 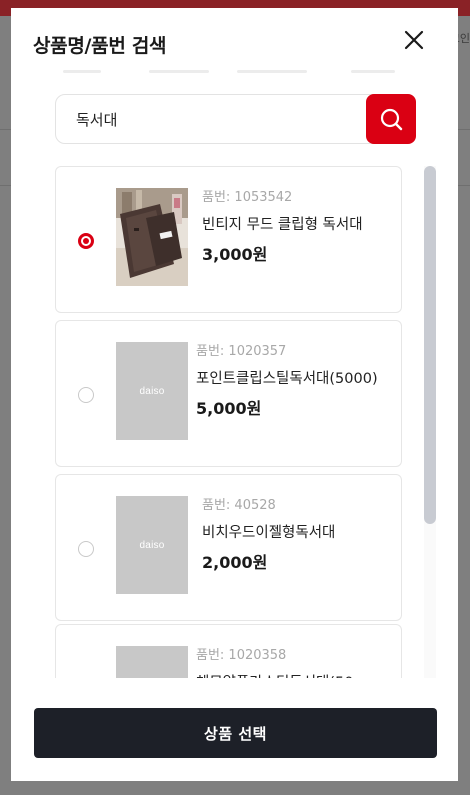 I want to click on product-price: 3,000원, so click(x=235, y=254).